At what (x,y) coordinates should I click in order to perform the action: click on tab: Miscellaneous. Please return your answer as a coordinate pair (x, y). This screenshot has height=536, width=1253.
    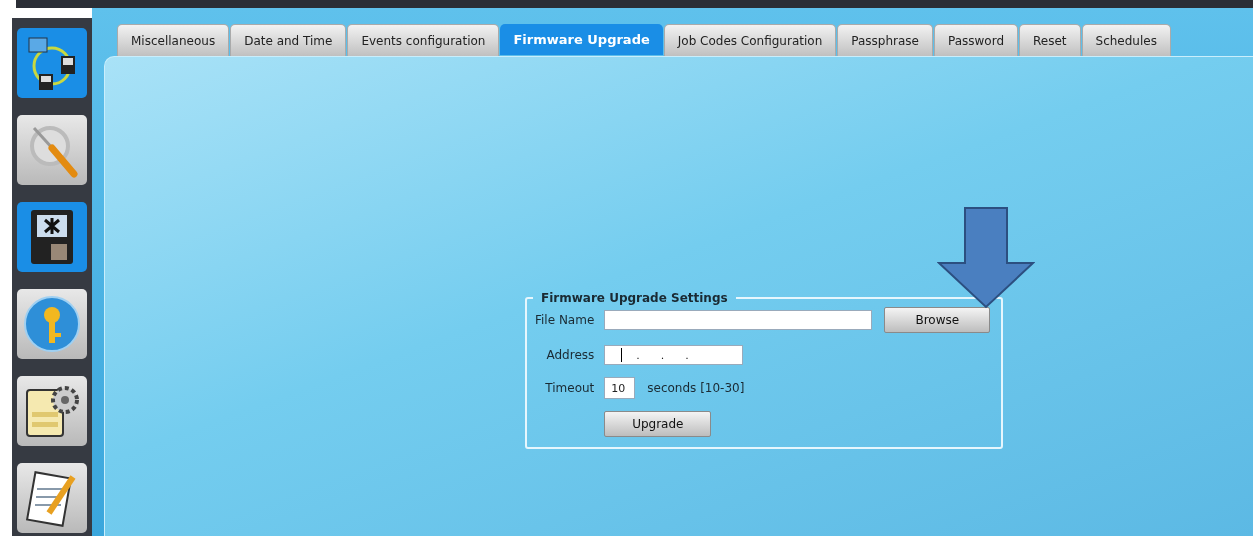
    Looking at the image, I should click on (173, 40).